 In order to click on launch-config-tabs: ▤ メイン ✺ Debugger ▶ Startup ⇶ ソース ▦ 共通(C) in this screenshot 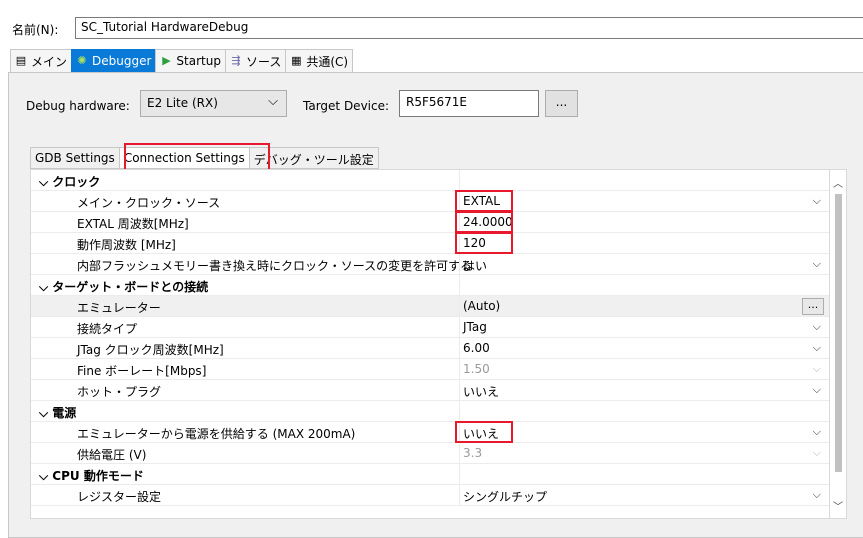, I will do `click(182, 61)`.